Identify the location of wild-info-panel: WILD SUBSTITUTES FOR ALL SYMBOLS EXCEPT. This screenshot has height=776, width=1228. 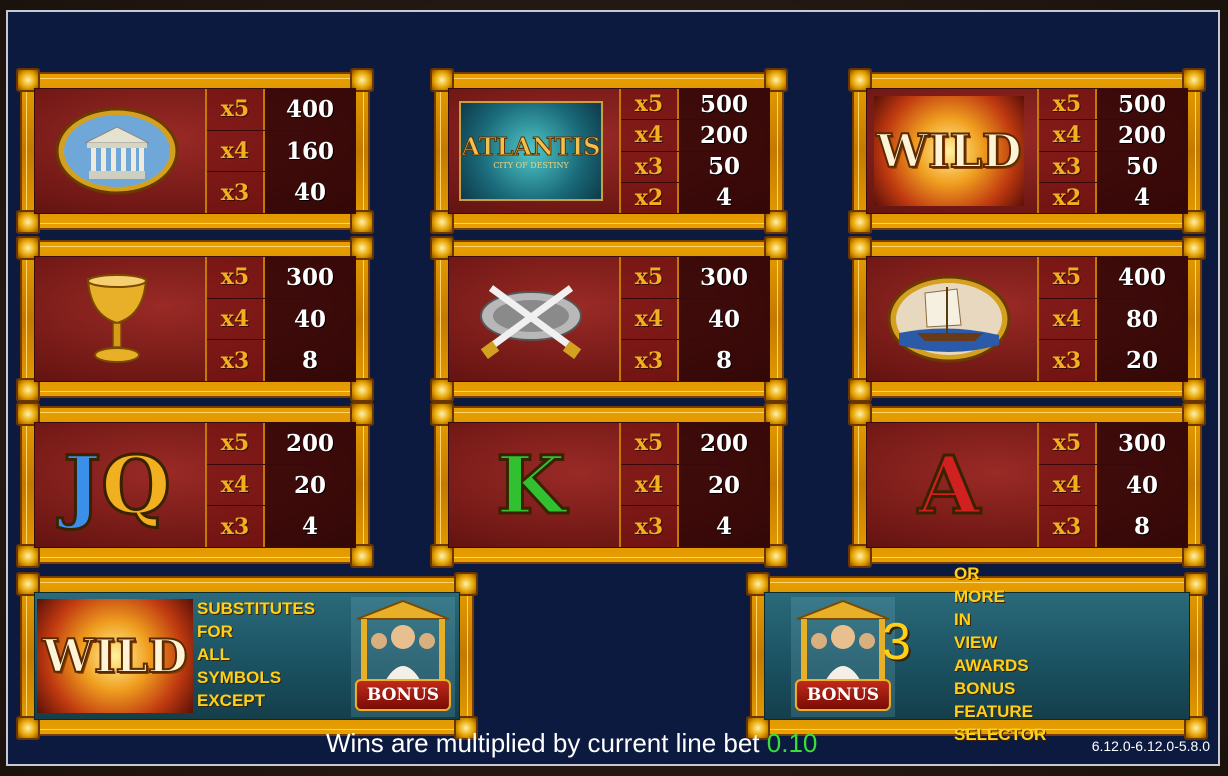
(247, 656).